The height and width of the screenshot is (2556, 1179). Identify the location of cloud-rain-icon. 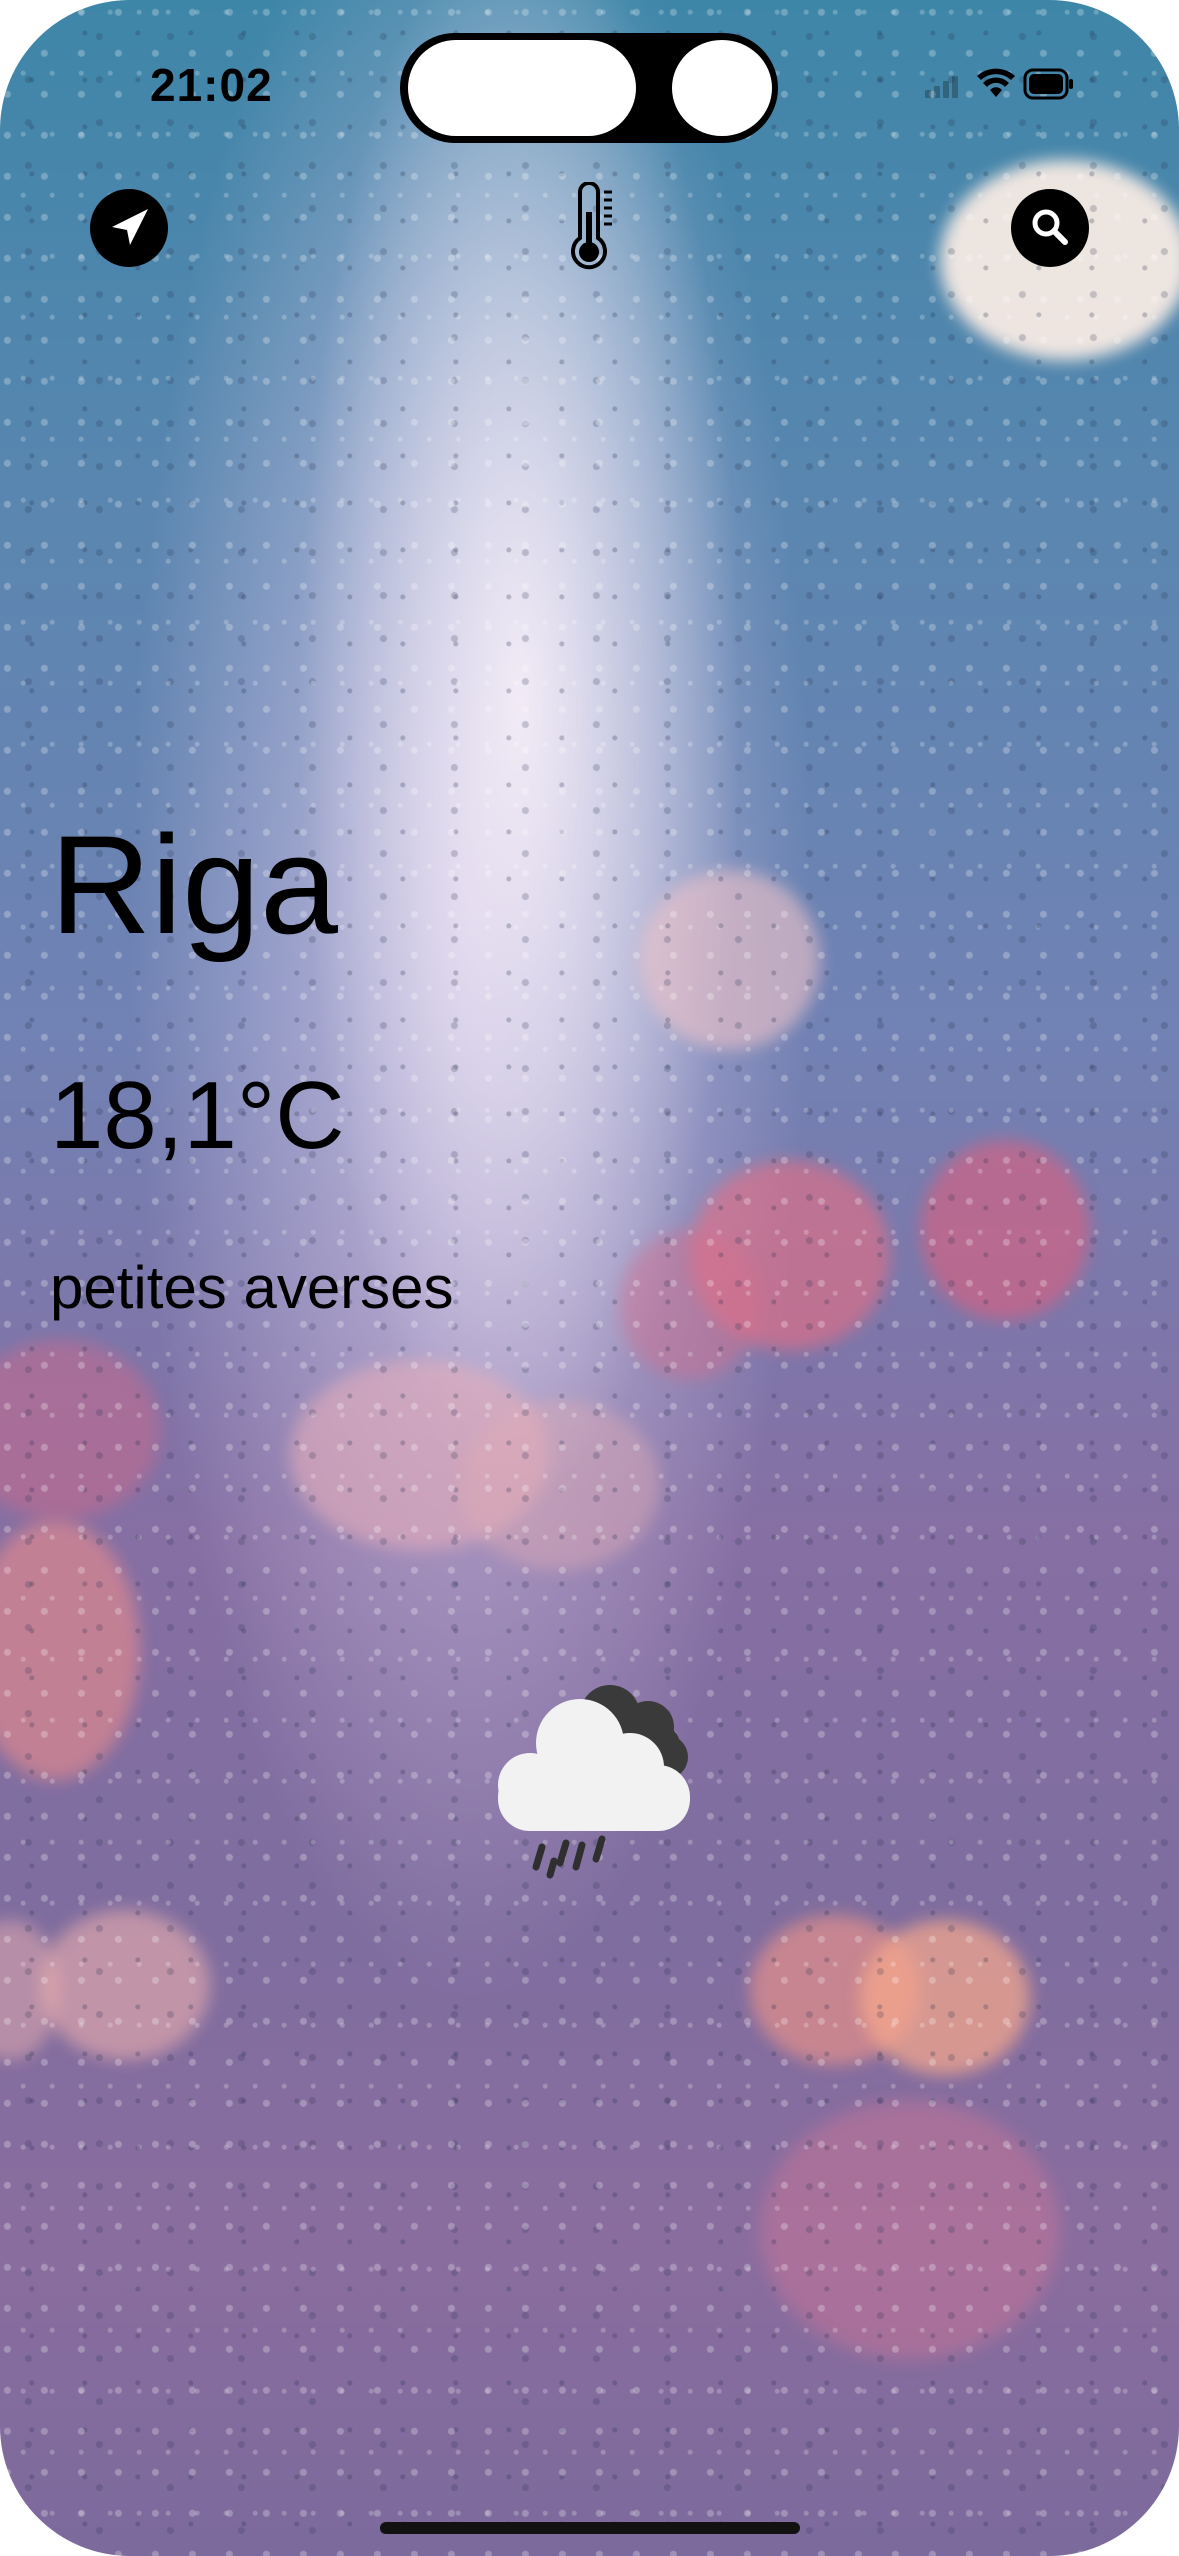
(594, 1782).